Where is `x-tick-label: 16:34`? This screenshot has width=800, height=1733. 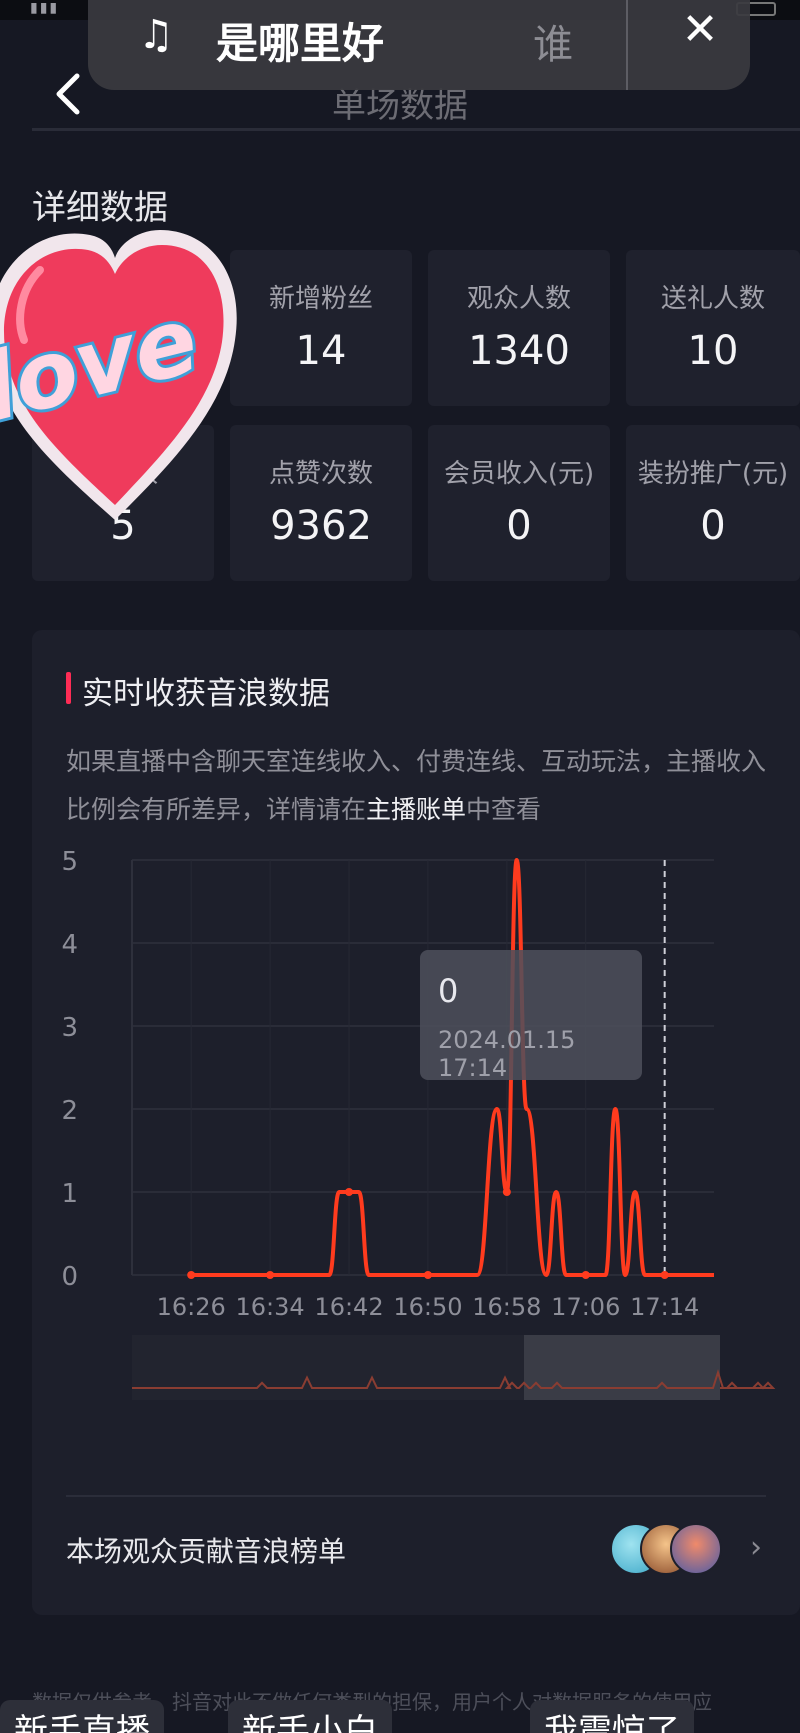 x-tick-label: 16:34 is located at coordinates (270, 1307).